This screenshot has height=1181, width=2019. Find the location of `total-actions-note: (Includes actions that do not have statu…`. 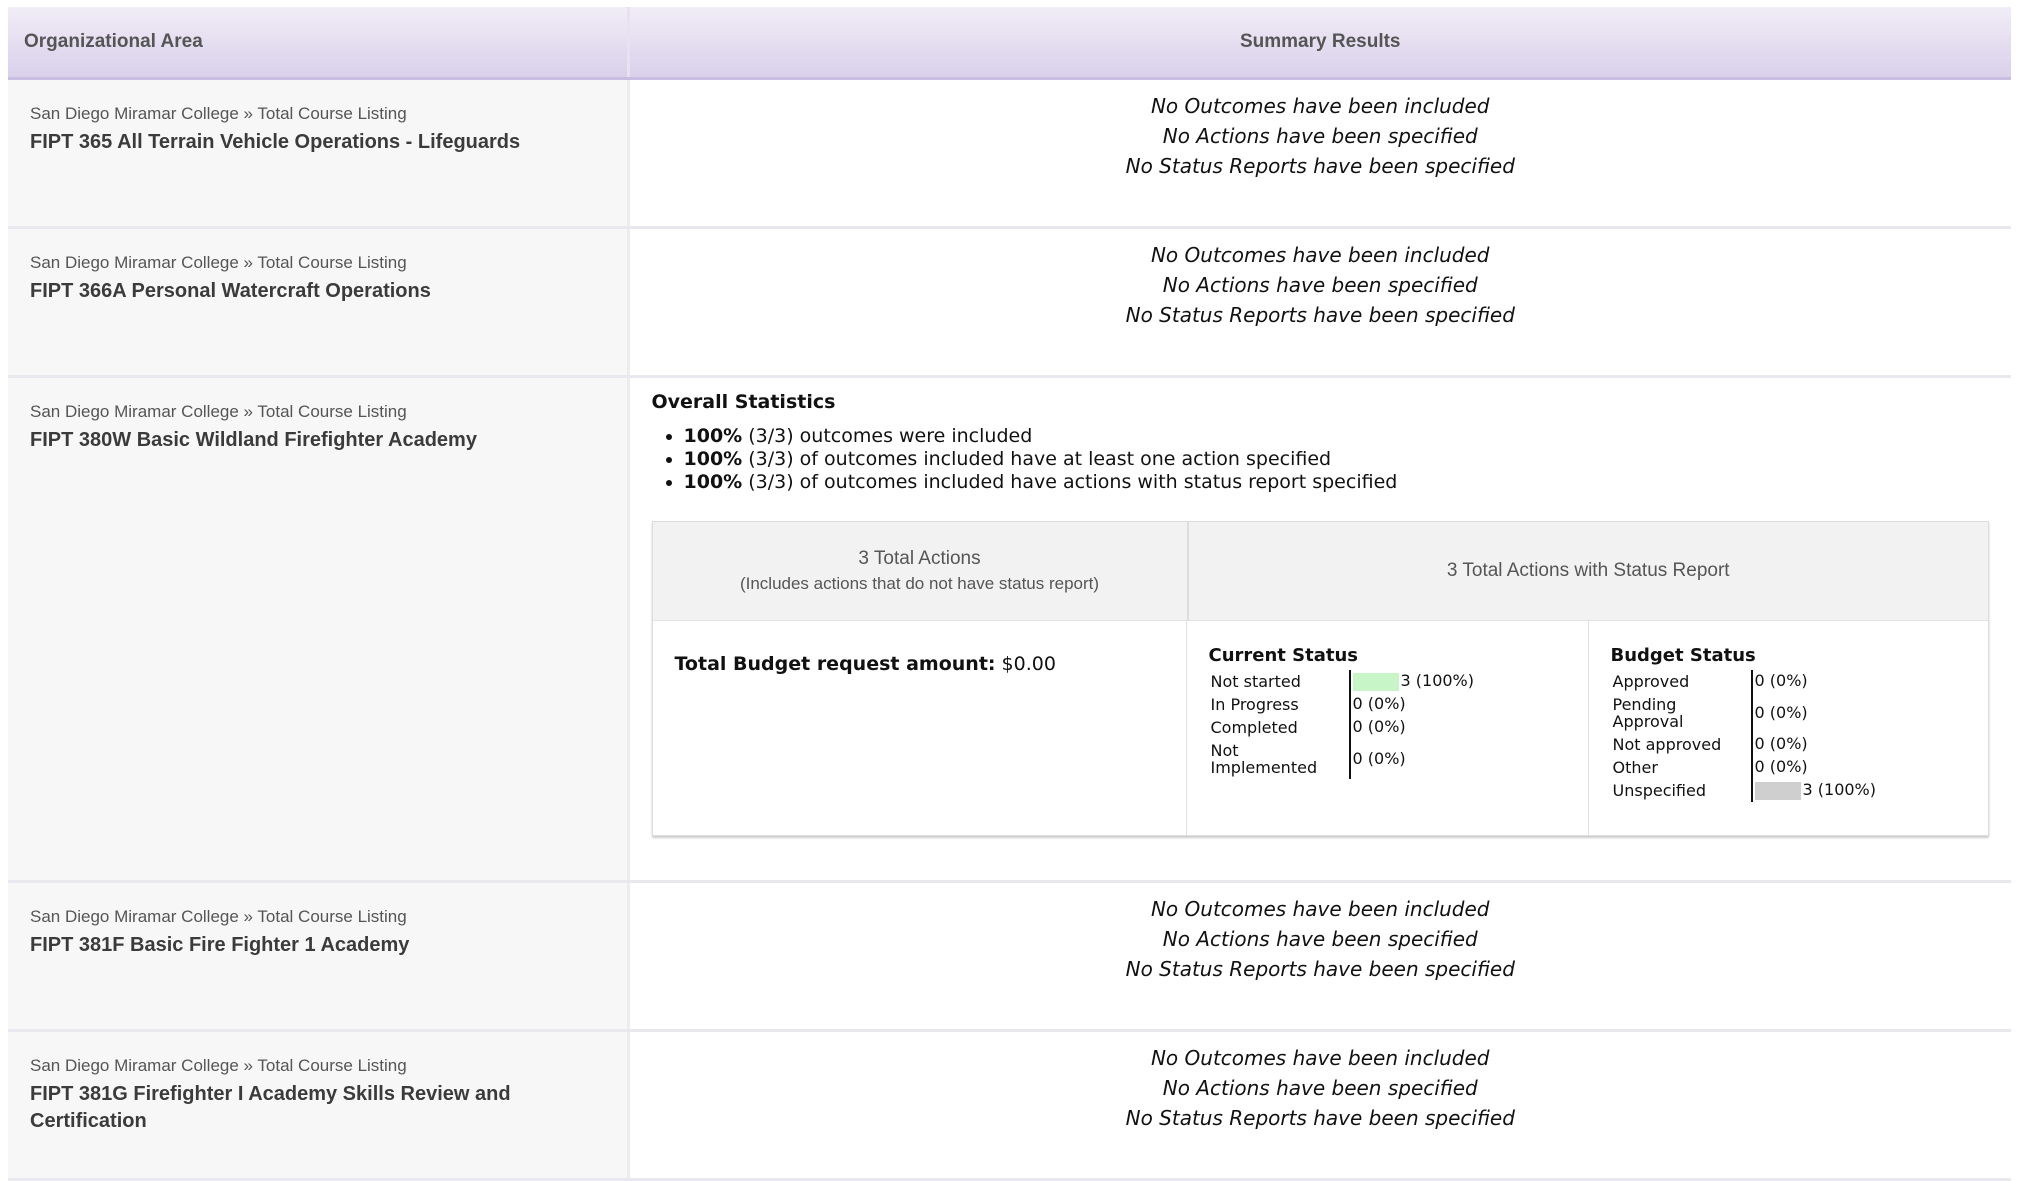

total-actions-note: (Includes actions that do not have statu… is located at coordinates (919, 583).